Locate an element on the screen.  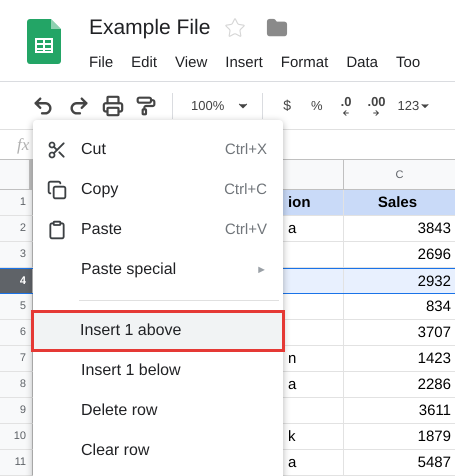
row-number: 6 is located at coordinates (16, 332).